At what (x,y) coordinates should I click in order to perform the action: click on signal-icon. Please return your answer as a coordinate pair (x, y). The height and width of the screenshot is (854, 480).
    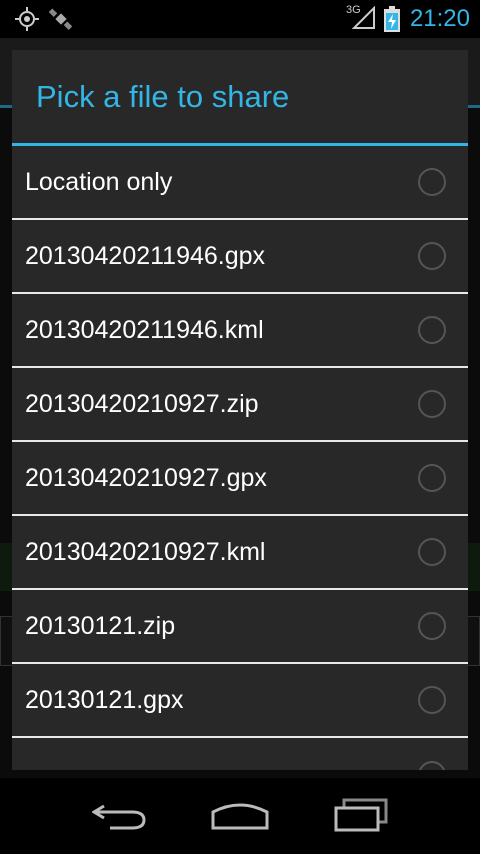
    Looking at the image, I should click on (363, 20).